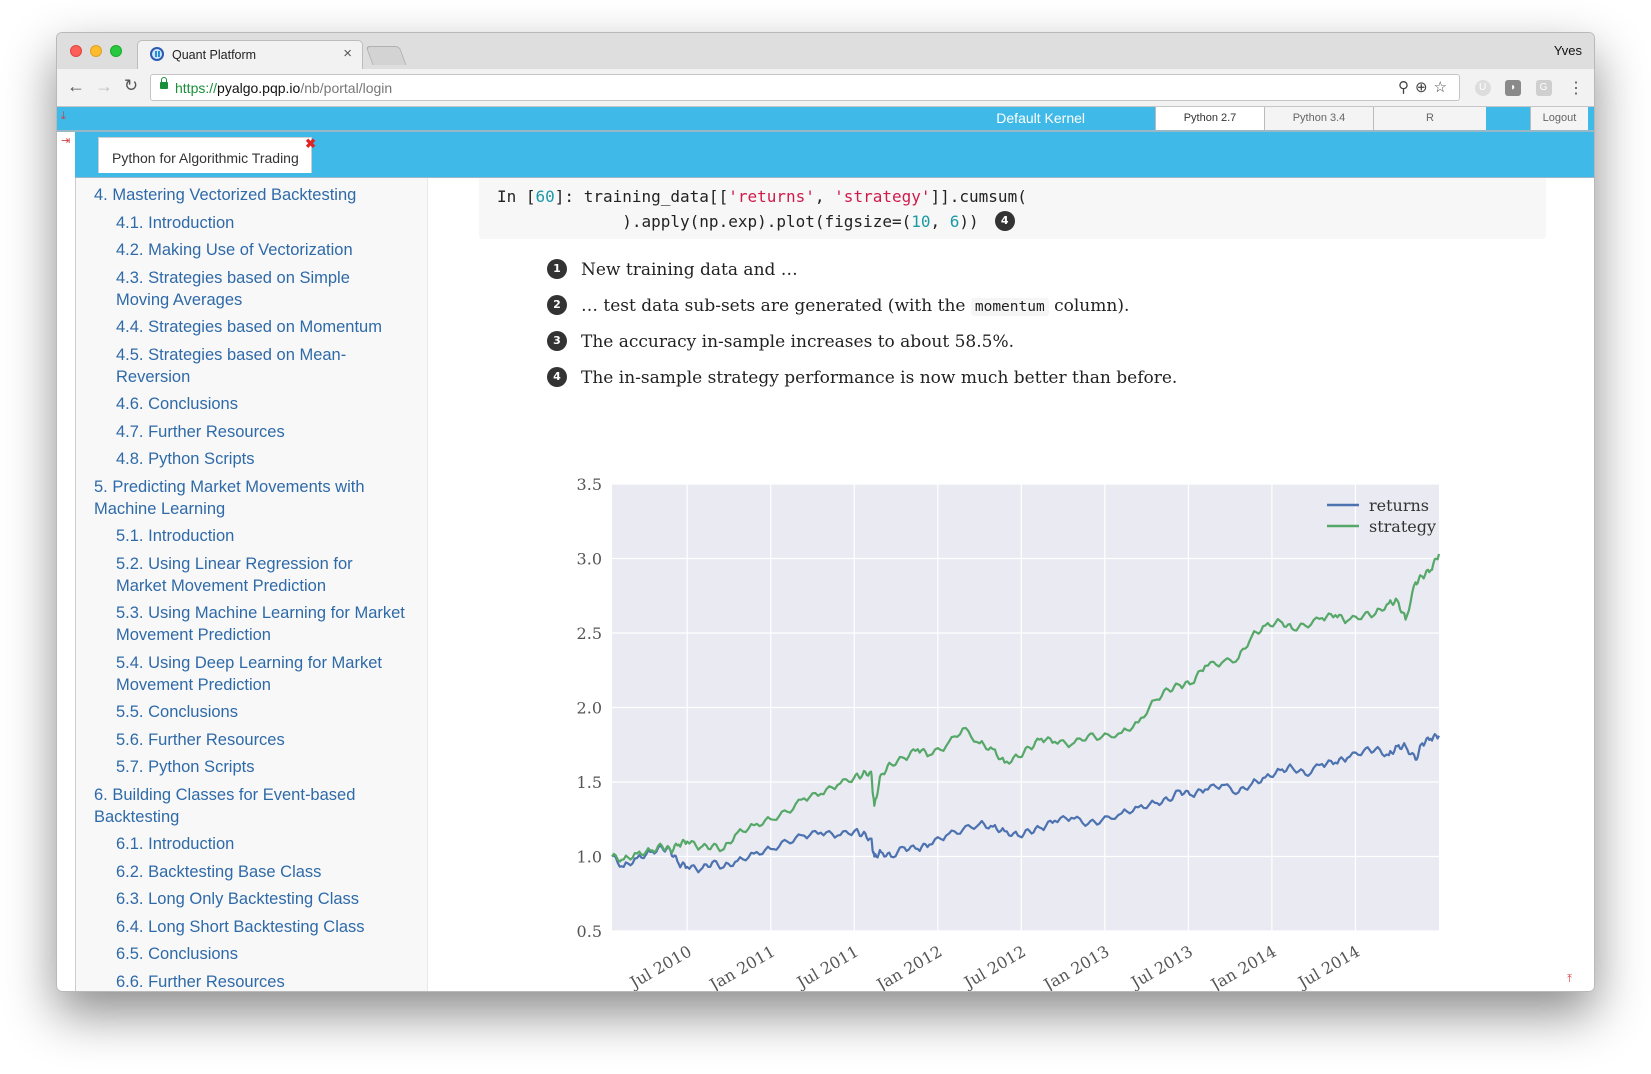 The width and height of the screenshot is (1651, 1074). What do you see at coordinates (660, 967) in the screenshot?
I see `x-tick-label: Jul 2010` at bounding box center [660, 967].